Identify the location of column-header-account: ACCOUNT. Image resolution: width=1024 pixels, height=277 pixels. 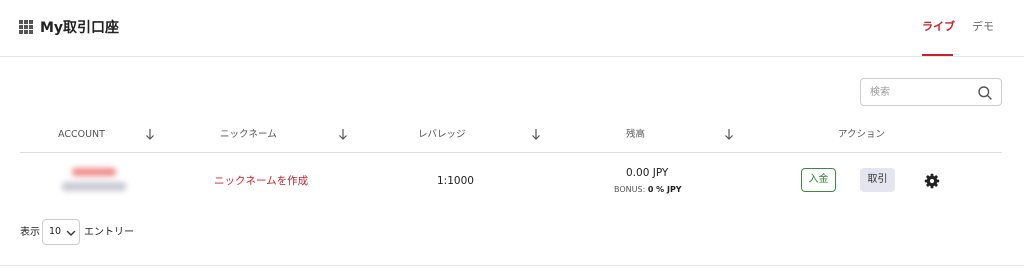
(81, 135).